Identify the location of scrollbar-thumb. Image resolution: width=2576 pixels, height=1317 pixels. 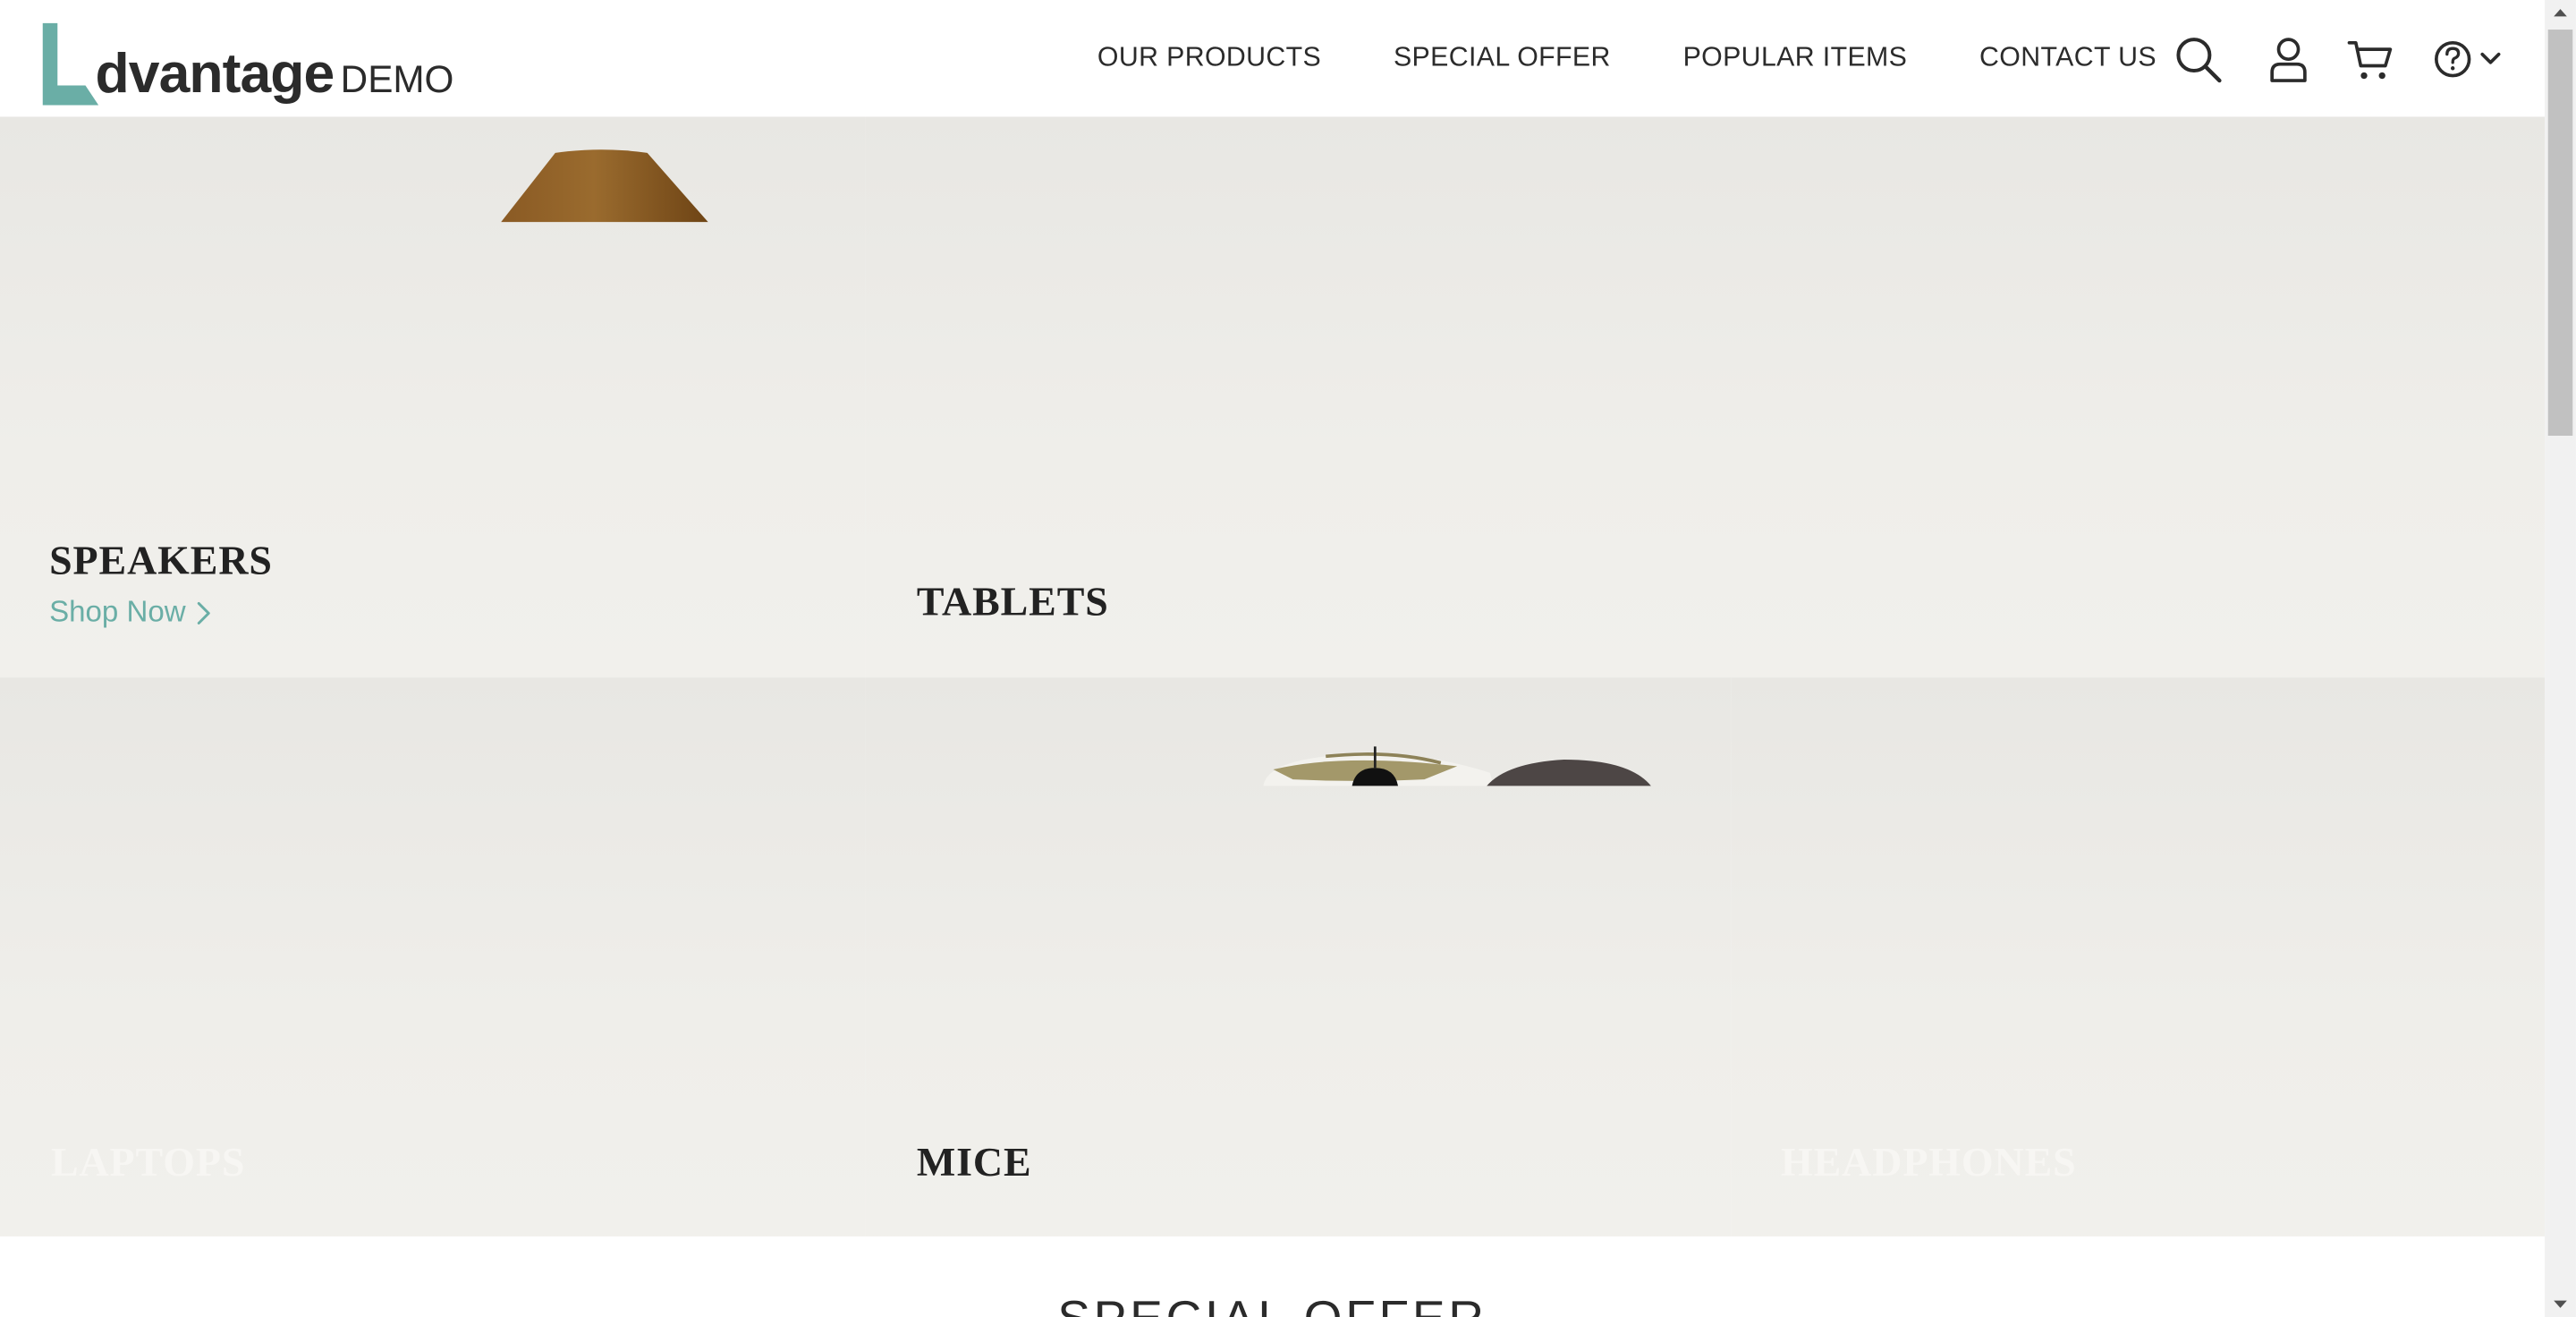
(2560, 233).